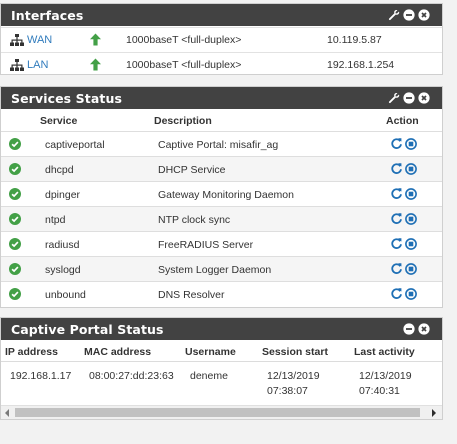 Image resolution: width=457 pixels, height=444 pixels. Describe the element at coordinates (47, 15) in the screenshot. I see `interfaces-title: Interfaces` at that location.